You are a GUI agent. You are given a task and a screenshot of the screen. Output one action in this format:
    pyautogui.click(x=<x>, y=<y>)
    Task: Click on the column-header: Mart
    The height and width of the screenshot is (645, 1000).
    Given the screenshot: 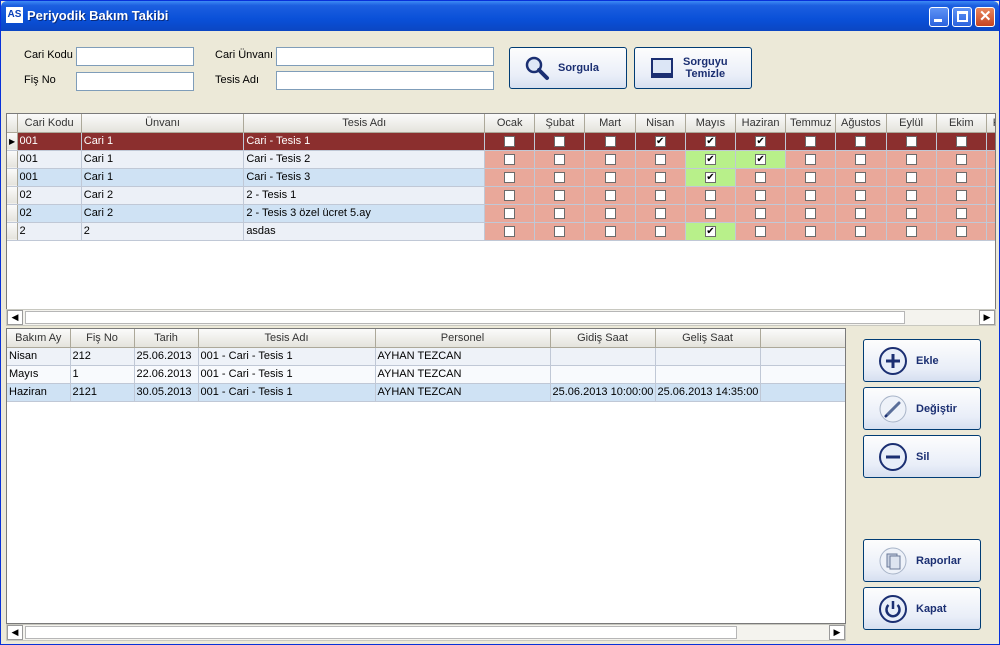 What is the action you would take?
    pyautogui.click(x=610, y=123)
    